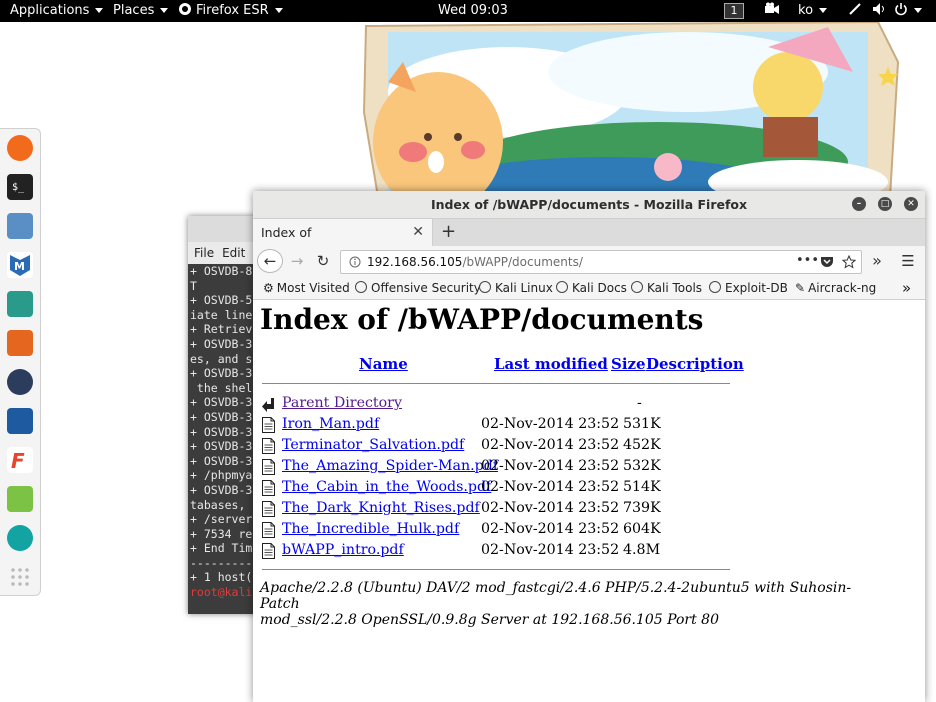 The image size is (936, 702). I want to click on new-tab-button: +, so click(448, 232).